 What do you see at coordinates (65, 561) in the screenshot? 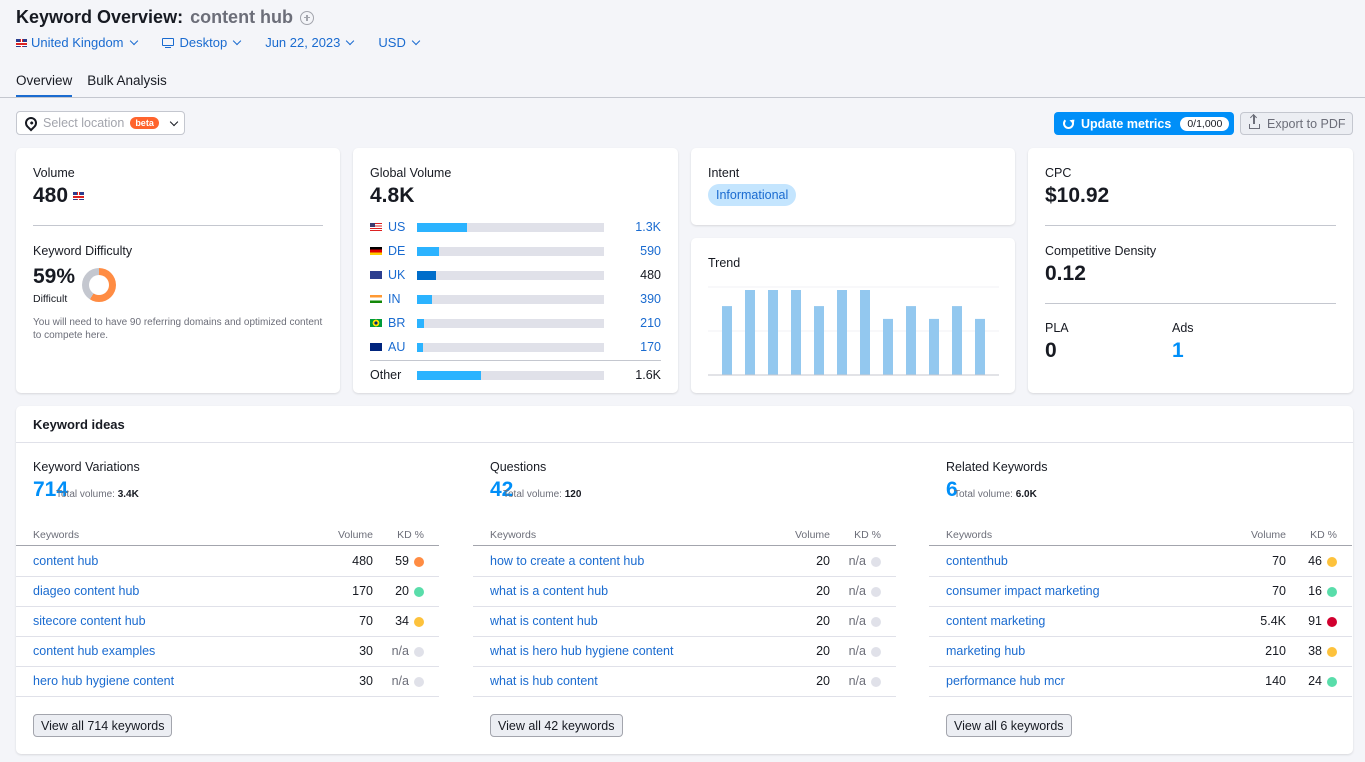
I see `keyword-link: content hub` at bounding box center [65, 561].